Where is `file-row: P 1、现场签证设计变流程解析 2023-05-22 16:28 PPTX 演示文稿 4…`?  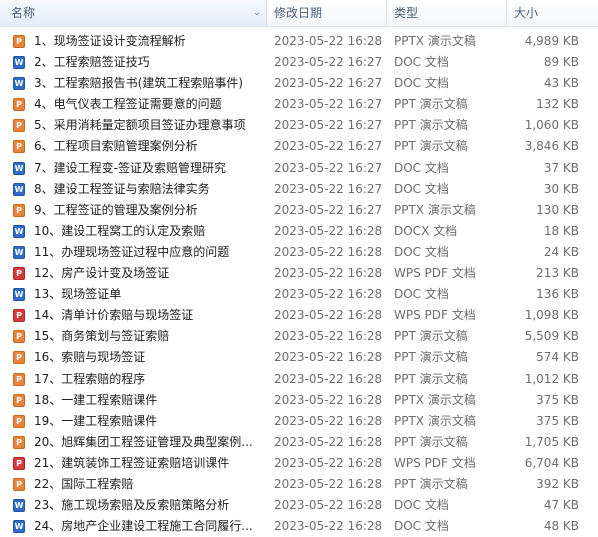
file-row: P 1、现场签证设计变流程解析 2023-05-22 16:28 PPTX 演示文稿 4… is located at coordinates (299, 41).